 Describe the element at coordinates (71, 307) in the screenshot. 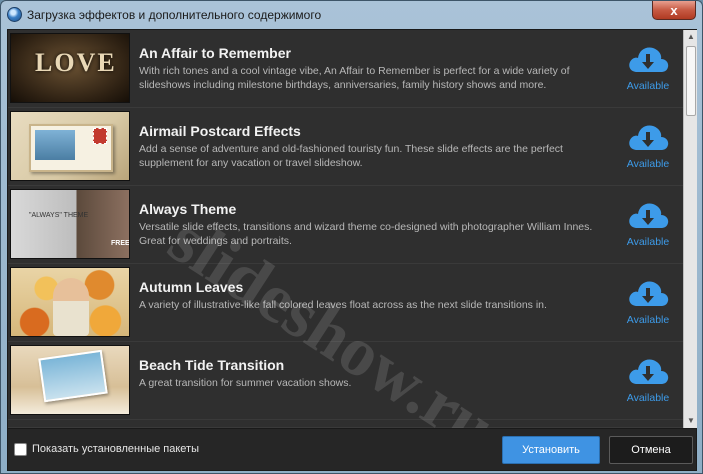

I see `person-photo` at that location.